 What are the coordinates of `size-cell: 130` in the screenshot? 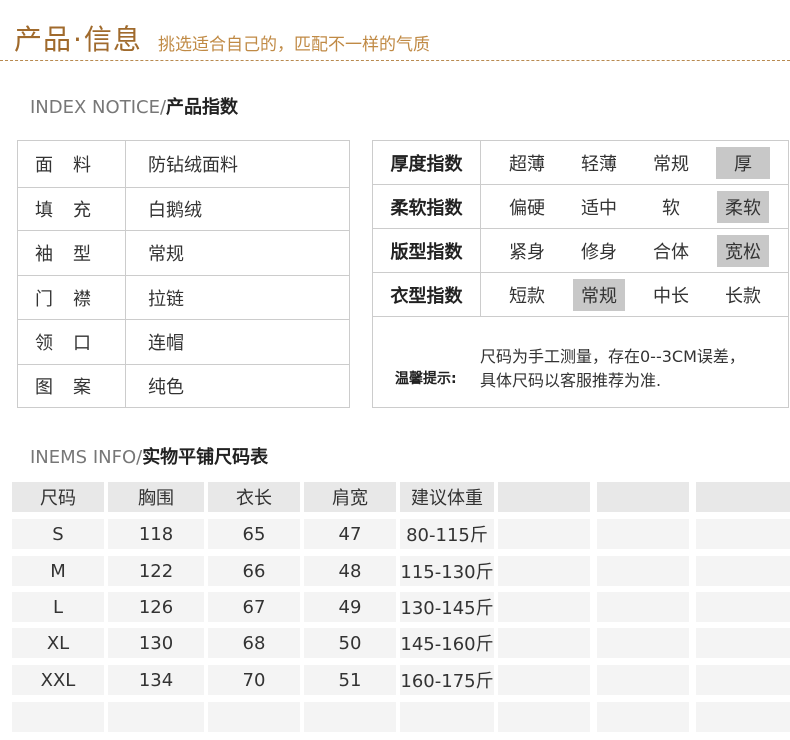 It's located at (156, 643).